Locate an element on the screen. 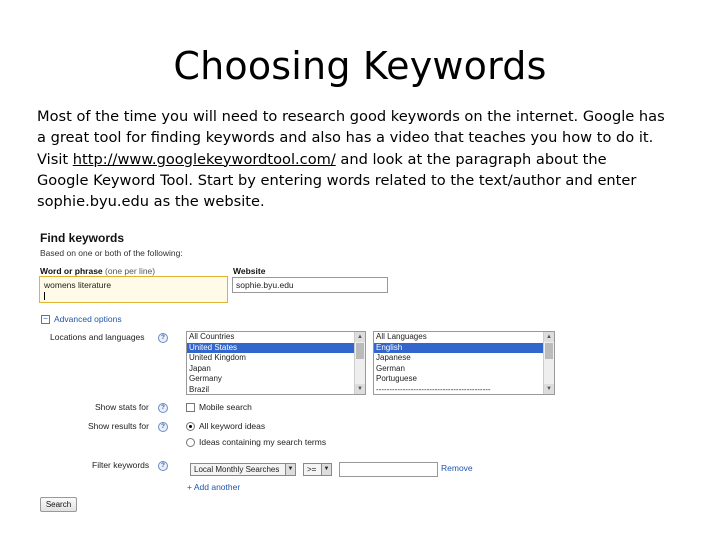 Image resolution: width=720 pixels, height=540 pixels. text-caret is located at coordinates (44, 296).